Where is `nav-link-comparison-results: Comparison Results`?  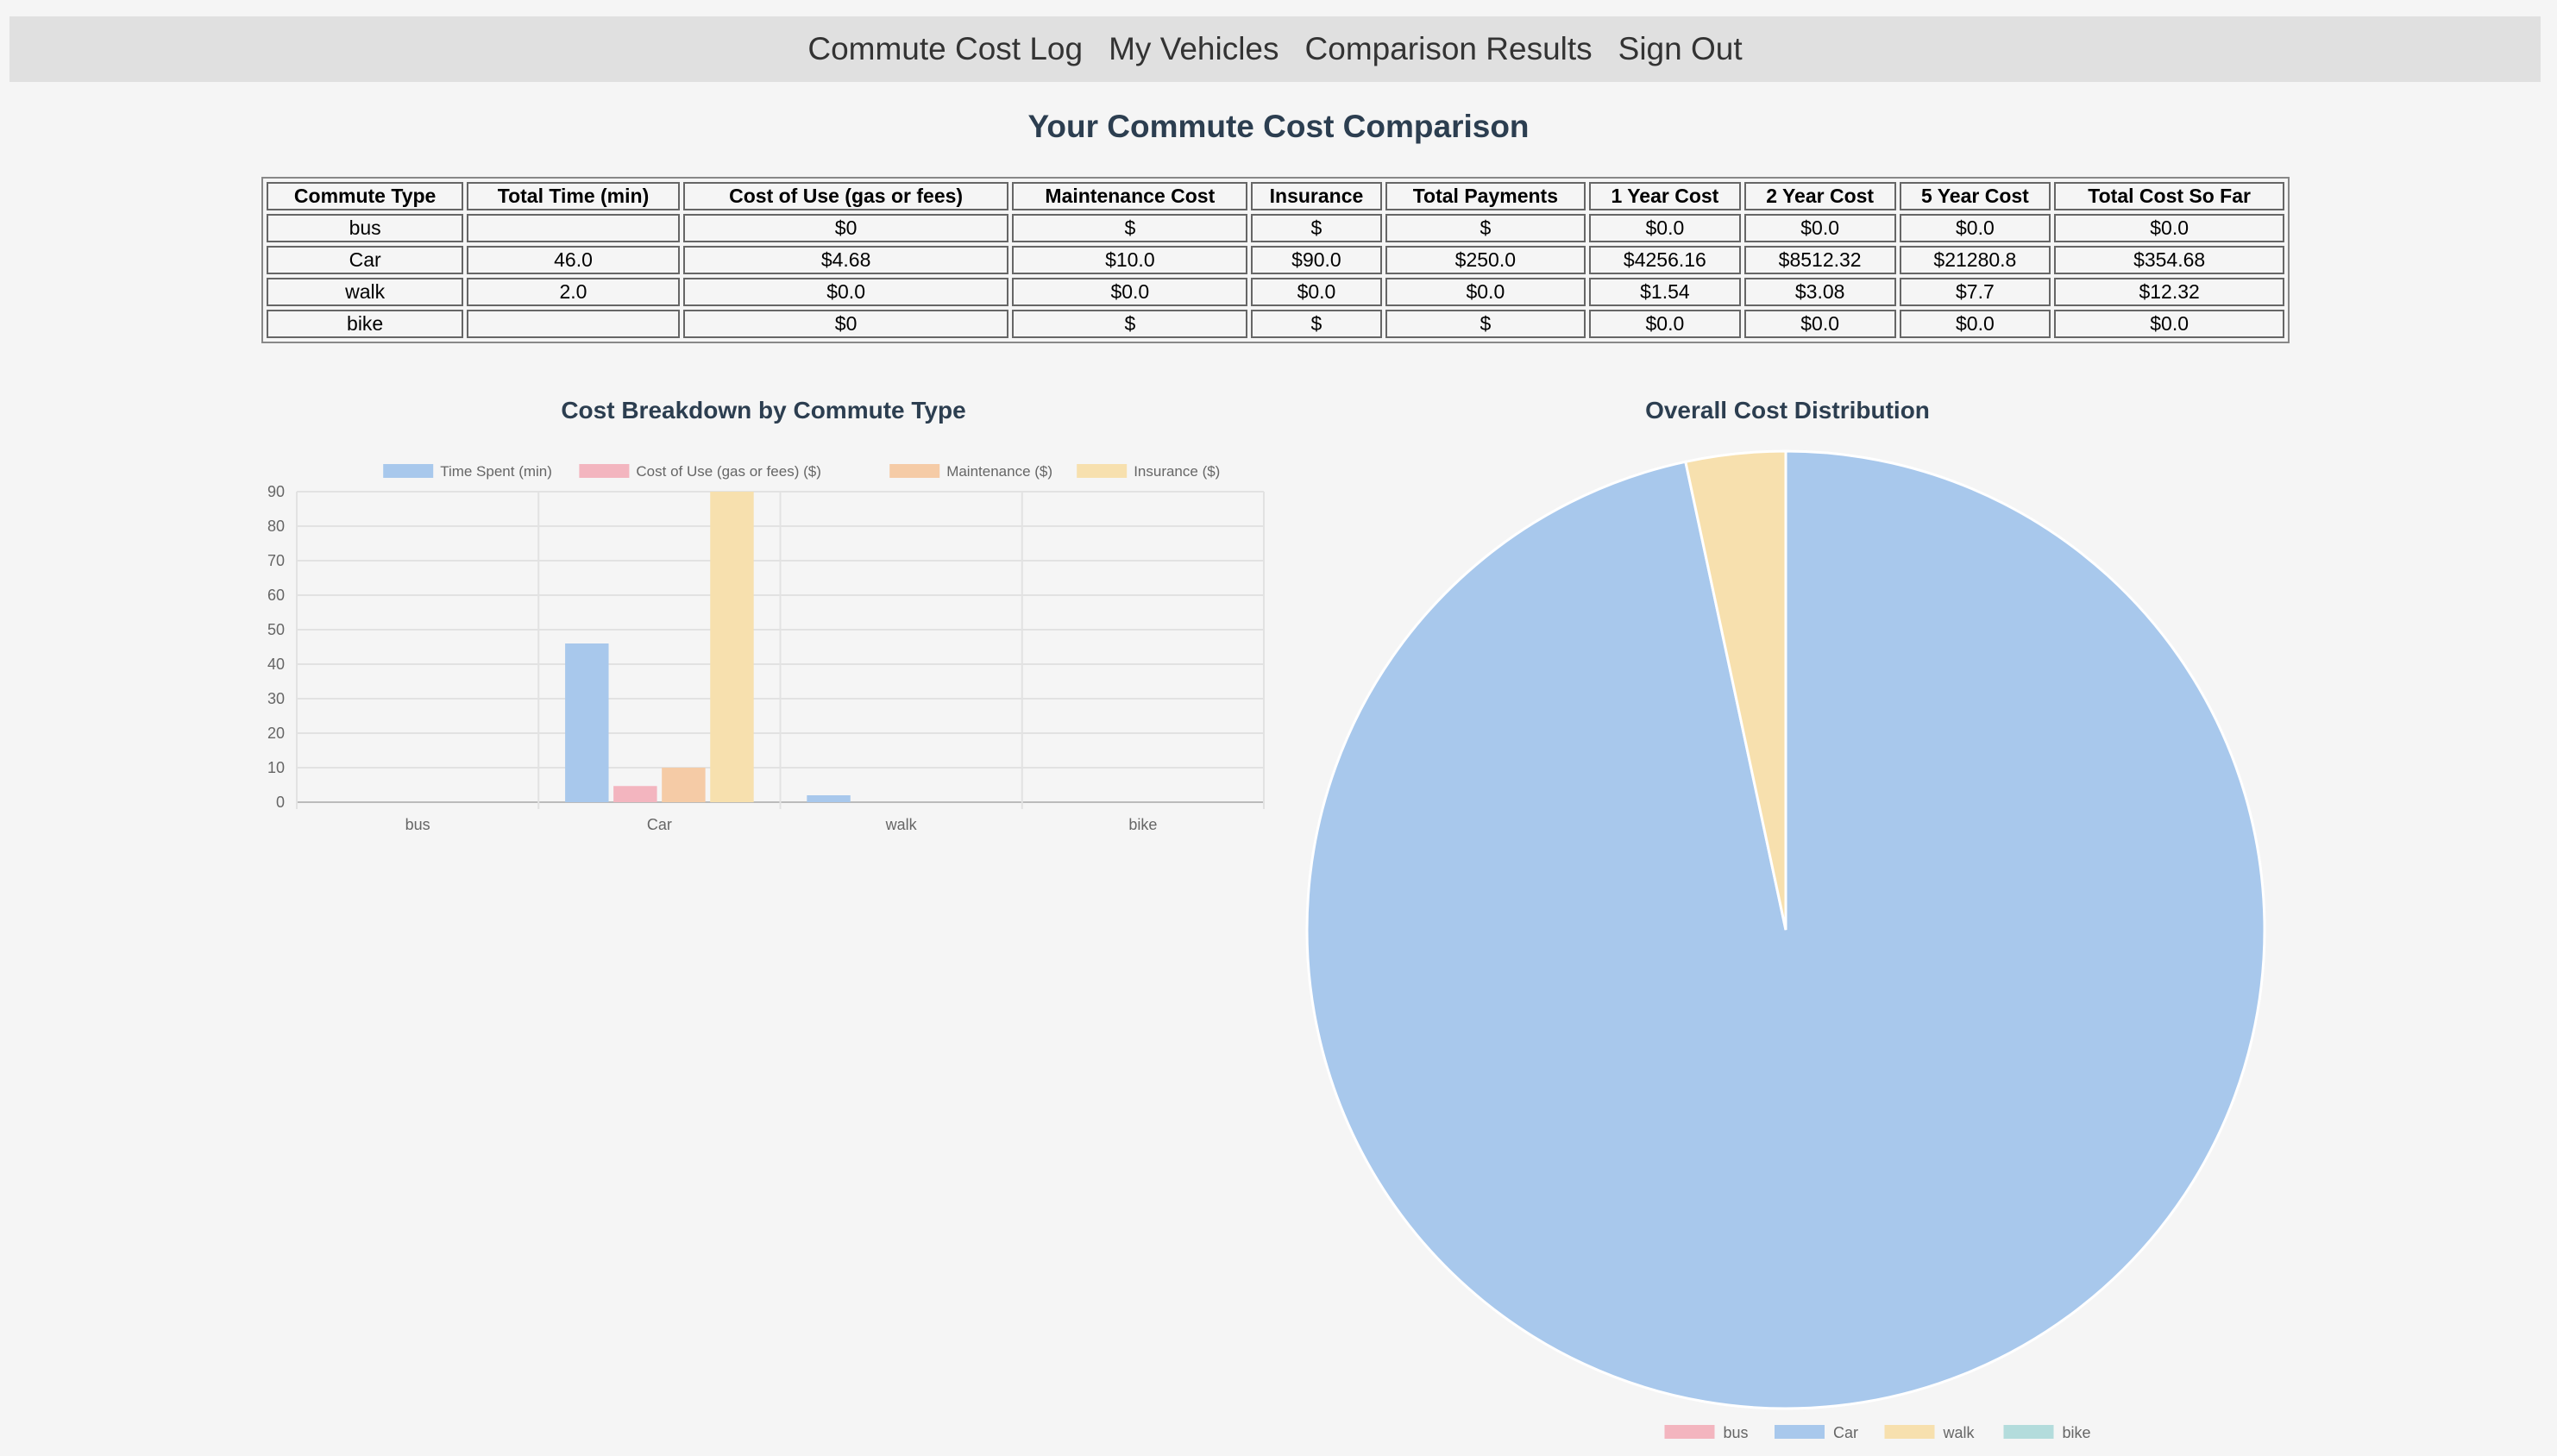 nav-link-comparison-results: Comparison Results is located at coordinates (1449, 49).